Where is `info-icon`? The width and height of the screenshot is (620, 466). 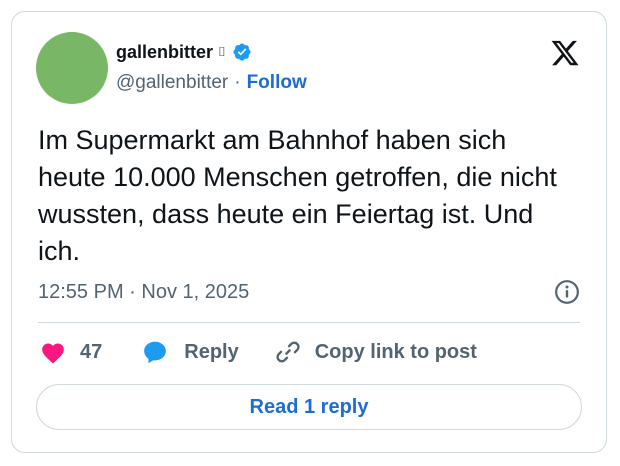 info-icon is located at coordinates (567, 292).